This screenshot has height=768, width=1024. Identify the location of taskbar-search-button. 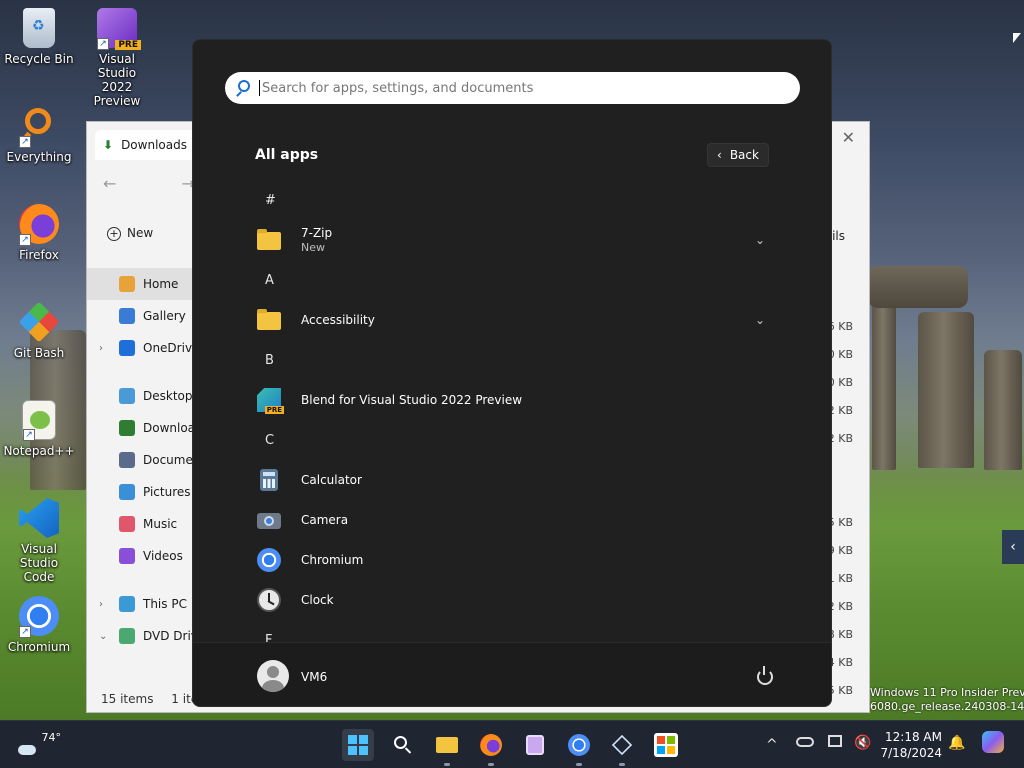
(403, 745).